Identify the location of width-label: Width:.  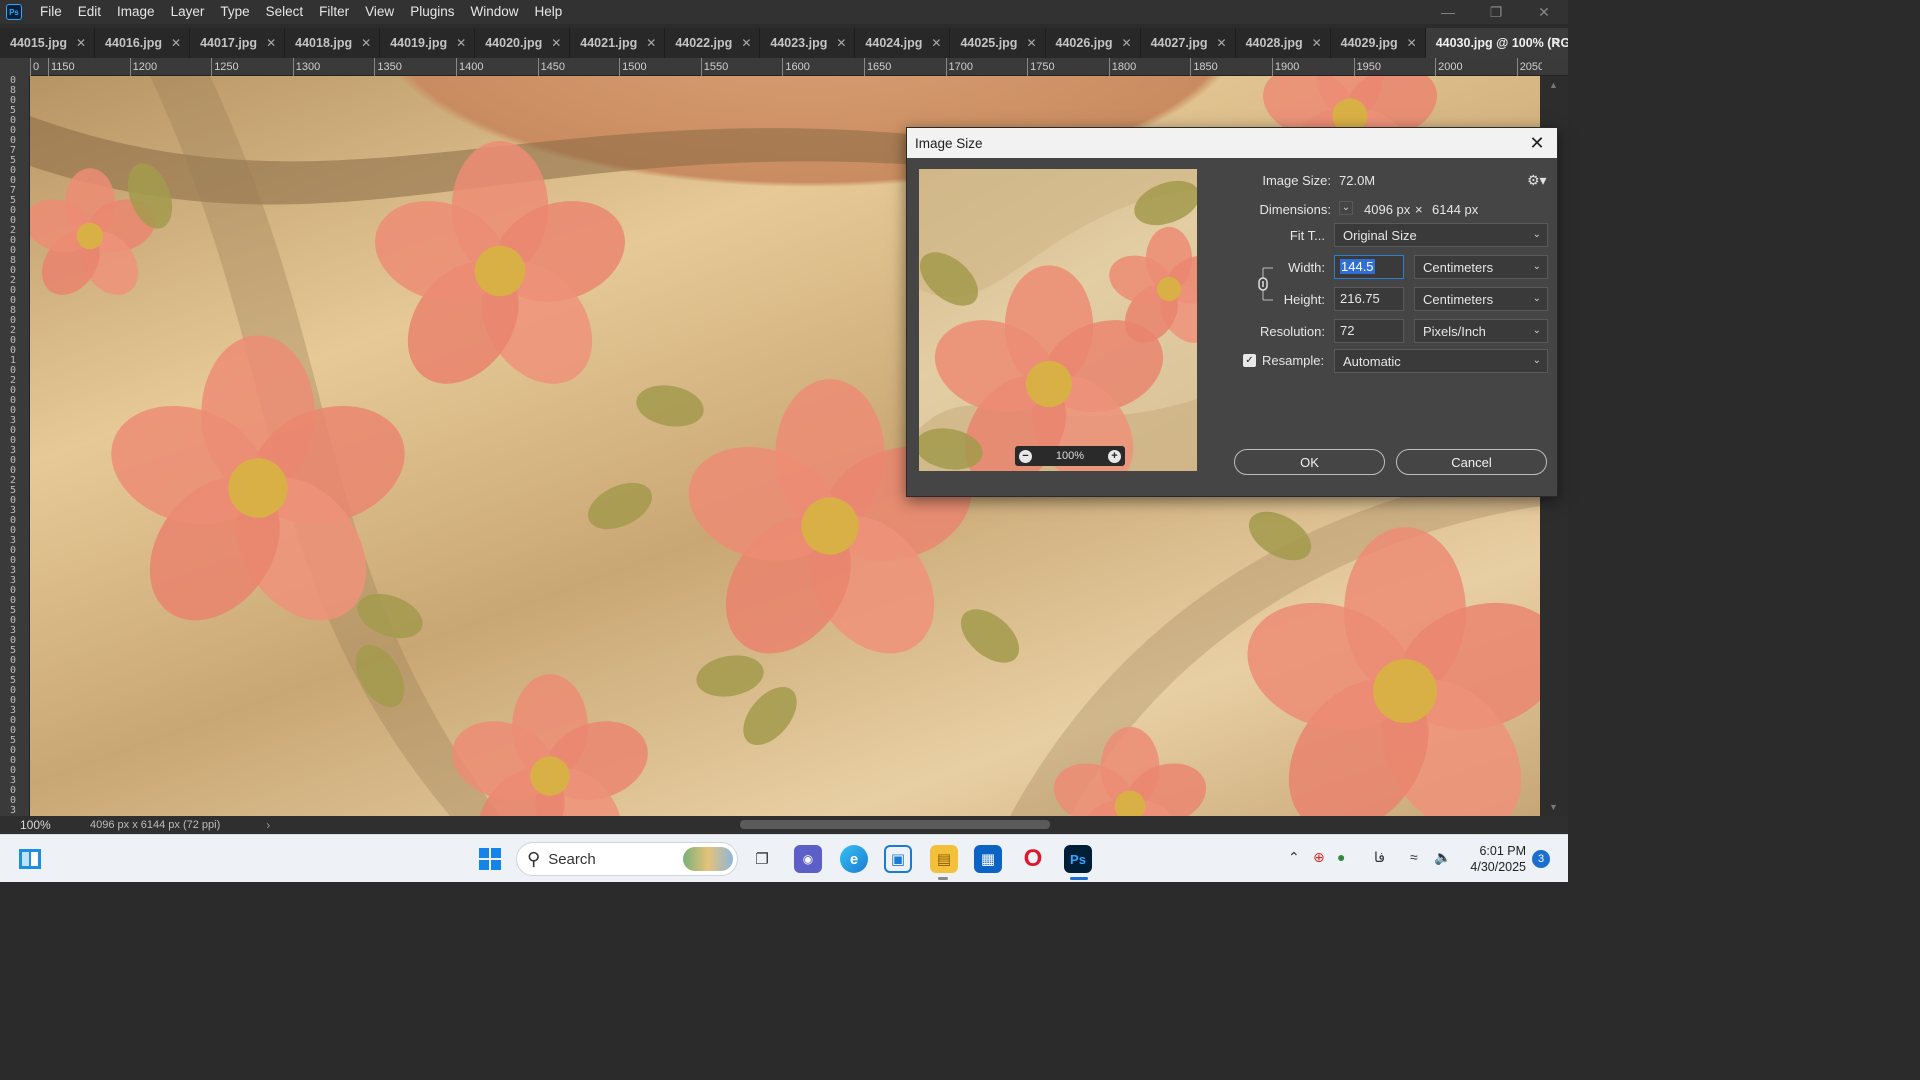
(1306, 267).